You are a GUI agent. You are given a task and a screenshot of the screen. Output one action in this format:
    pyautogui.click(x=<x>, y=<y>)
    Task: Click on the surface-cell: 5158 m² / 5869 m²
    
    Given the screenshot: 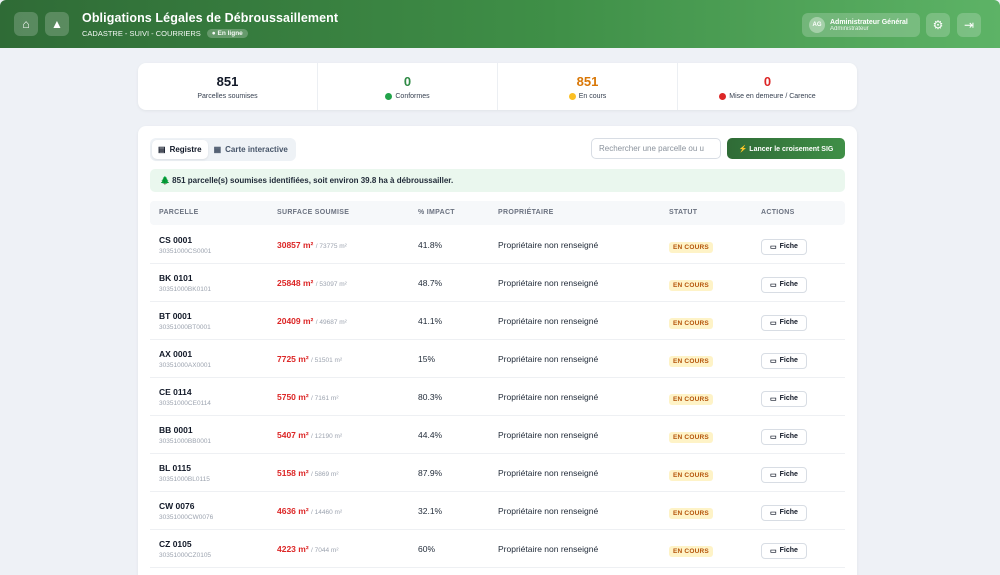 What is the action you would take?
    pyautogui.click(x=308, y=473)
    